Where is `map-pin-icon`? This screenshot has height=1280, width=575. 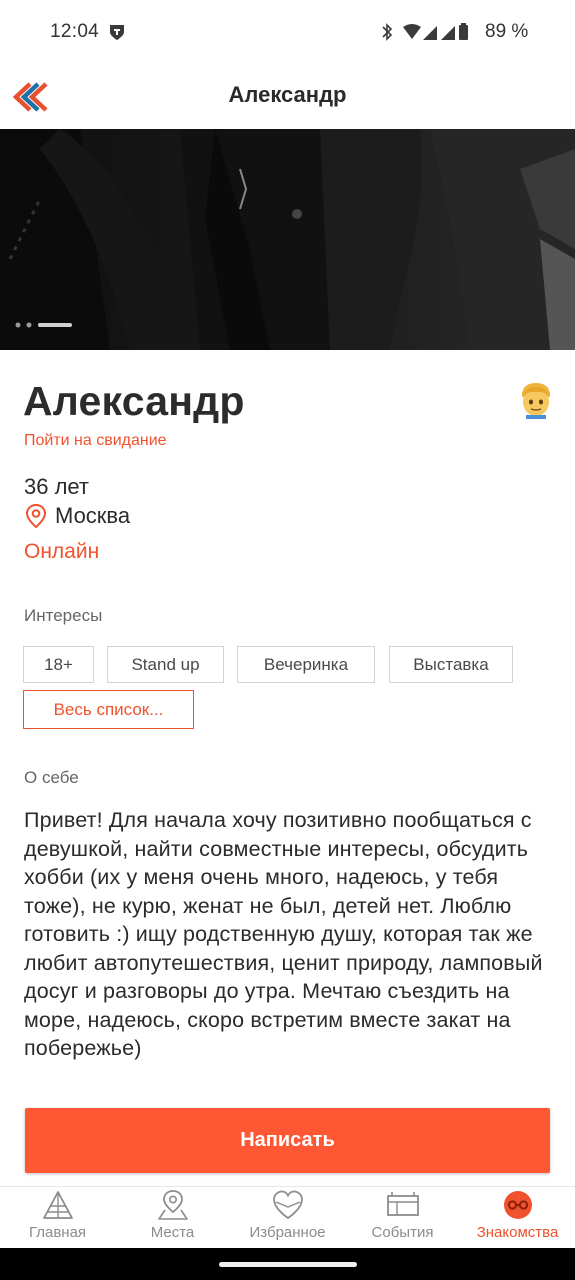
map-pin-icon is located at coordinates (173, 1205).